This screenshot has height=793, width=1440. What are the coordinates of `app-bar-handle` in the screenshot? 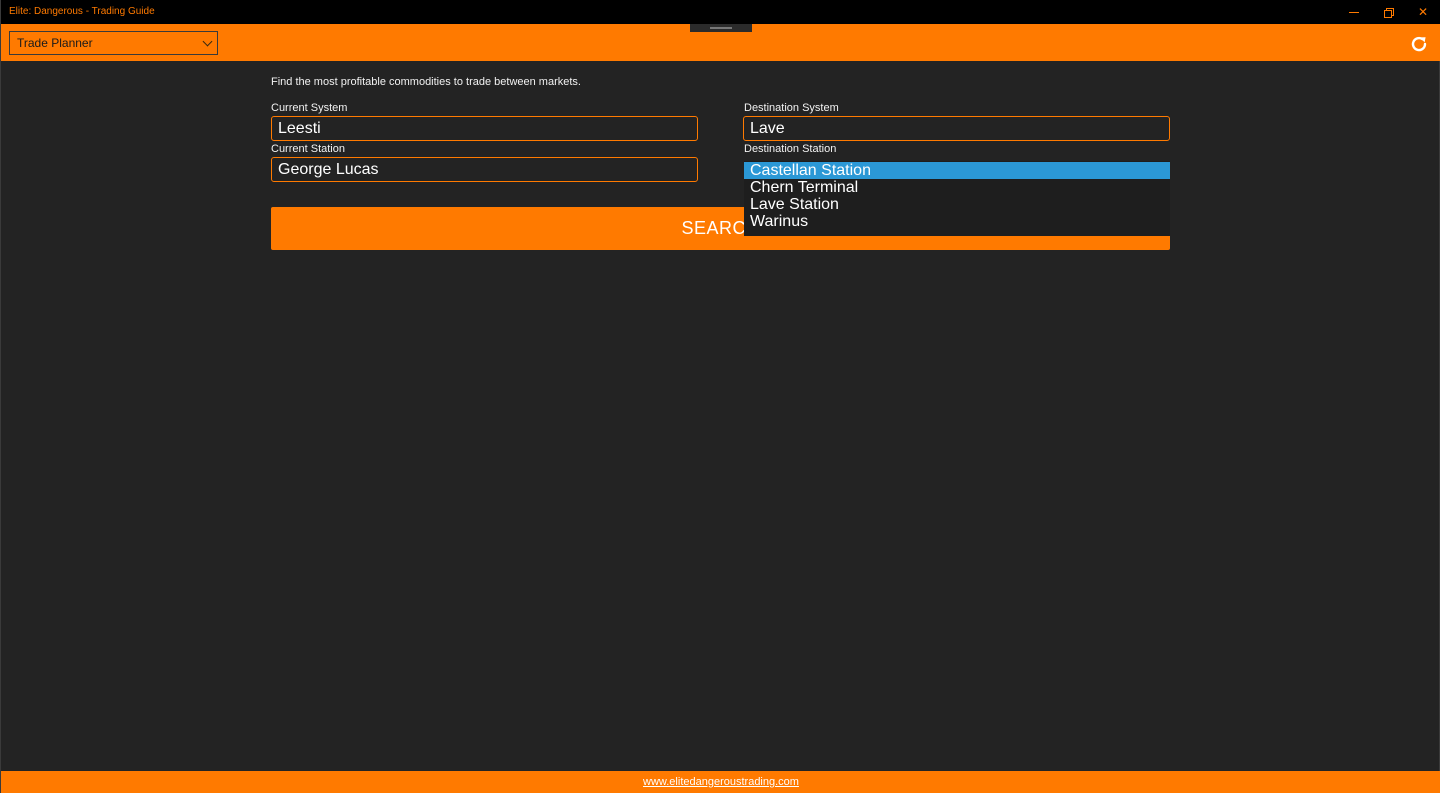 It's located at (721, 28).